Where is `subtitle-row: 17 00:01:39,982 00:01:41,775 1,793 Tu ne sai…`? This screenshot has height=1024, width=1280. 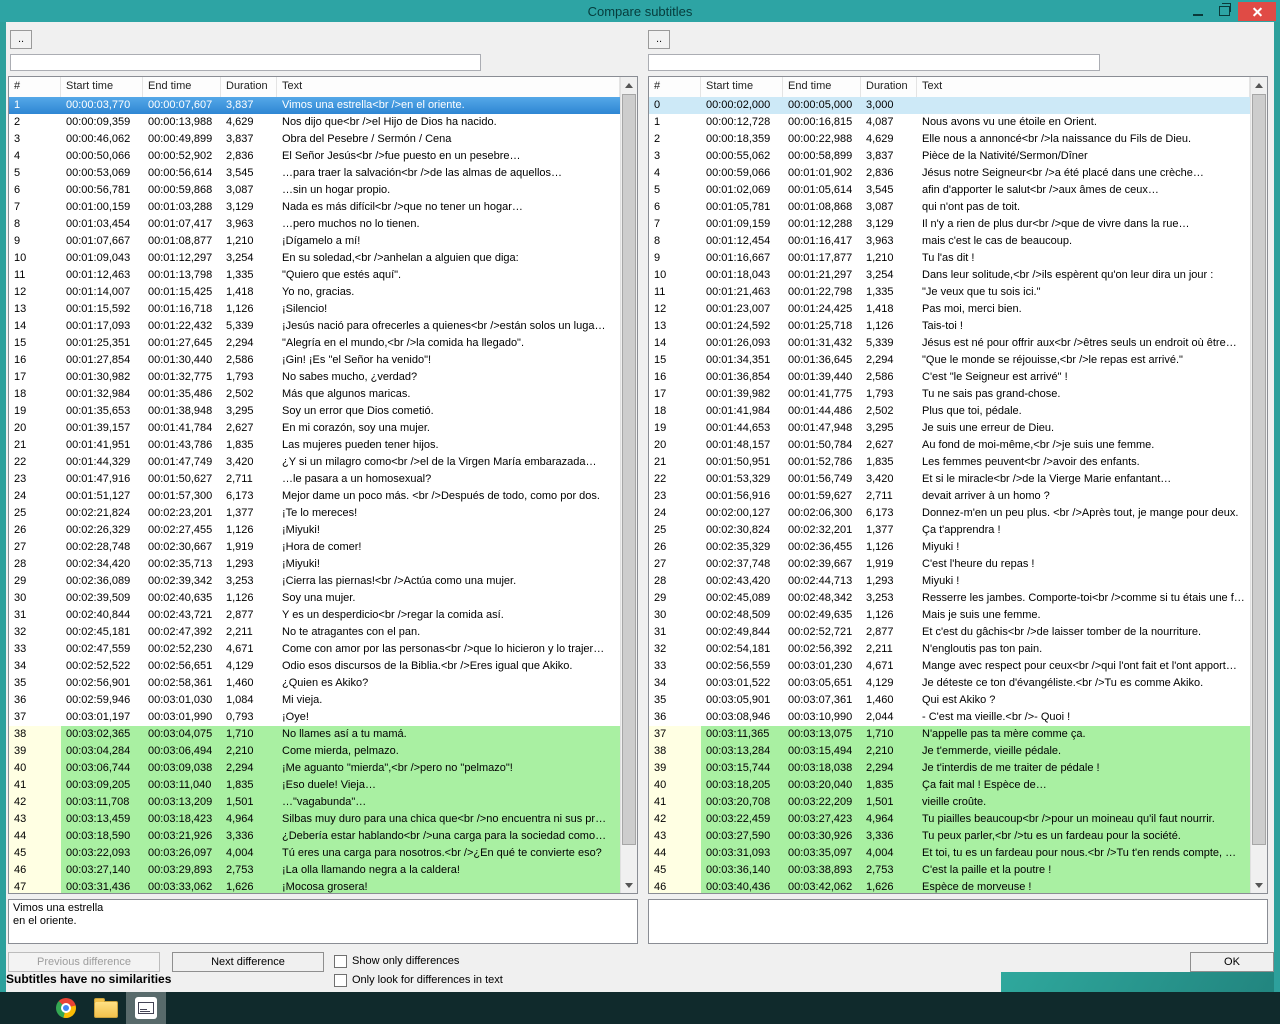
subtitle-row: 17 00:01:39,982 00:01:41,775 1,793 Tu ne sai… is located at coordinates (949, 394).